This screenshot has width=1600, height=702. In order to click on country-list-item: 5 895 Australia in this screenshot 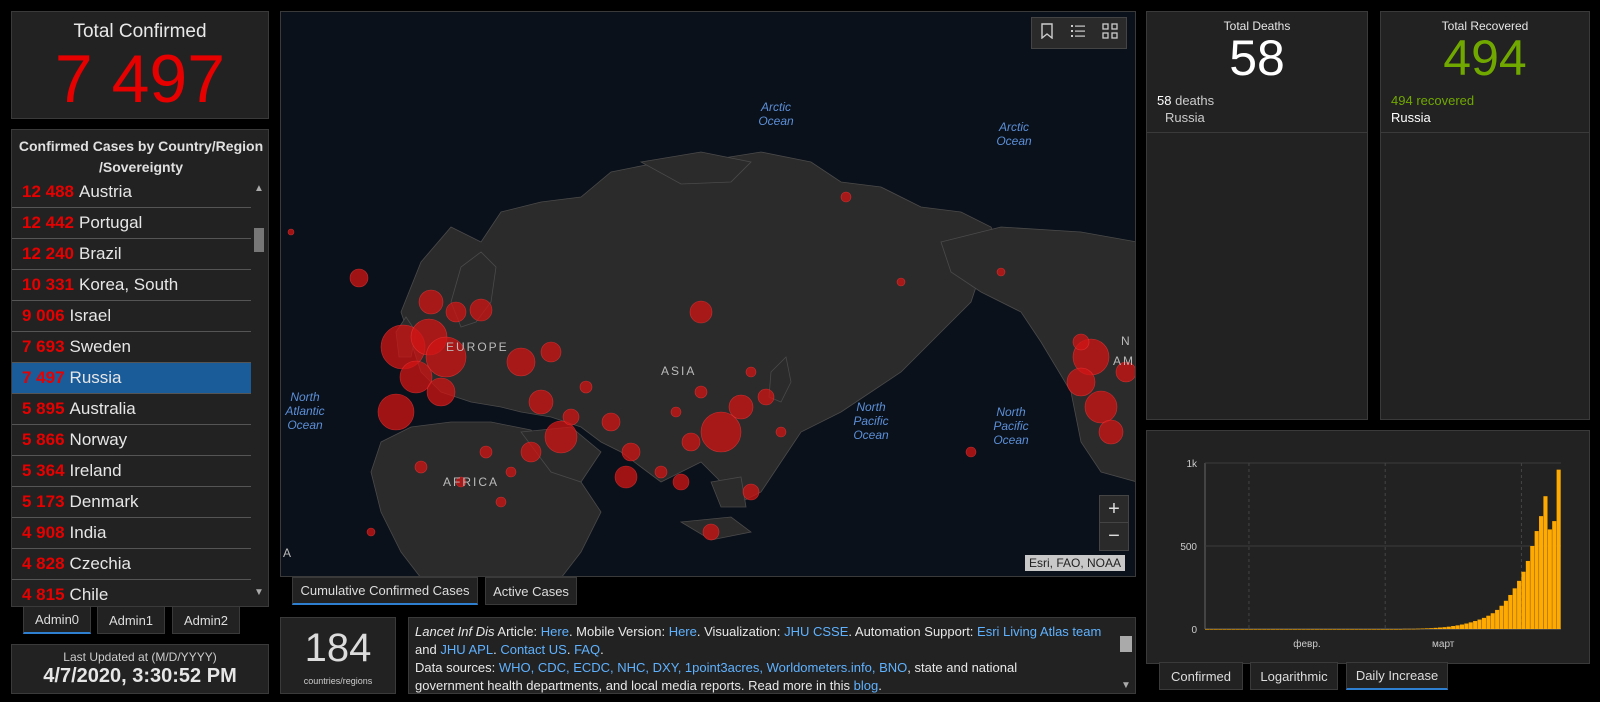, I will do `click(131, 409)`.